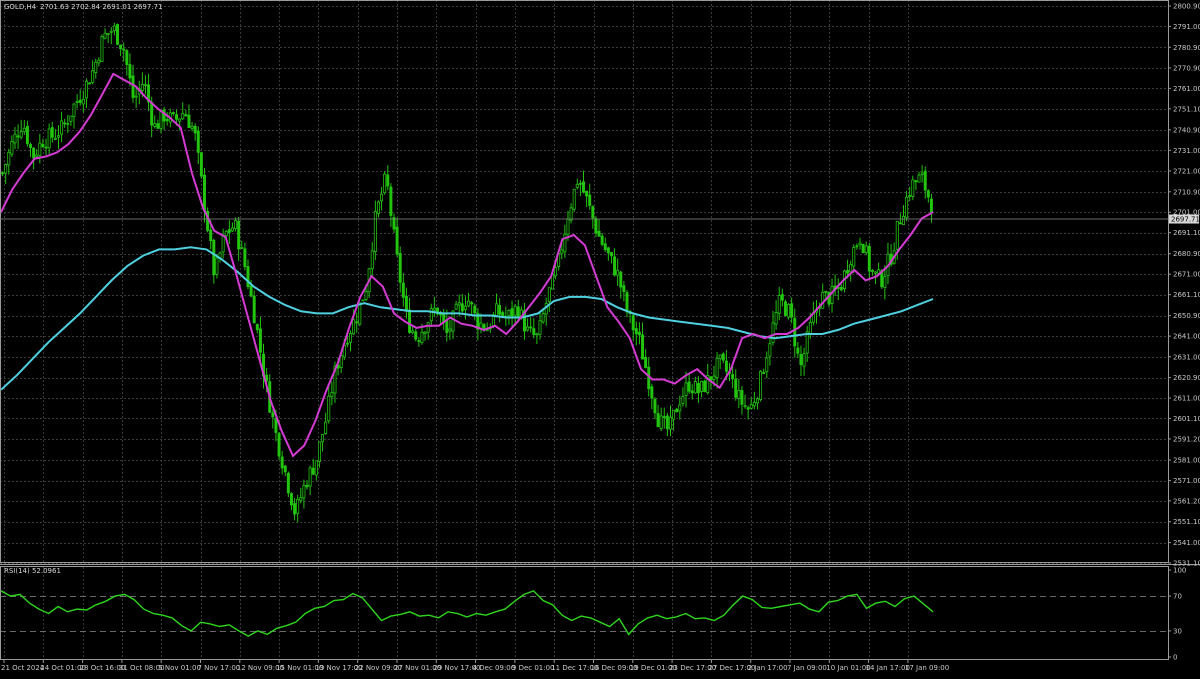  Describe the element at coordinates (1186, 378) in the screenshot. I see `price-tick-label: 2620.90` at that location.